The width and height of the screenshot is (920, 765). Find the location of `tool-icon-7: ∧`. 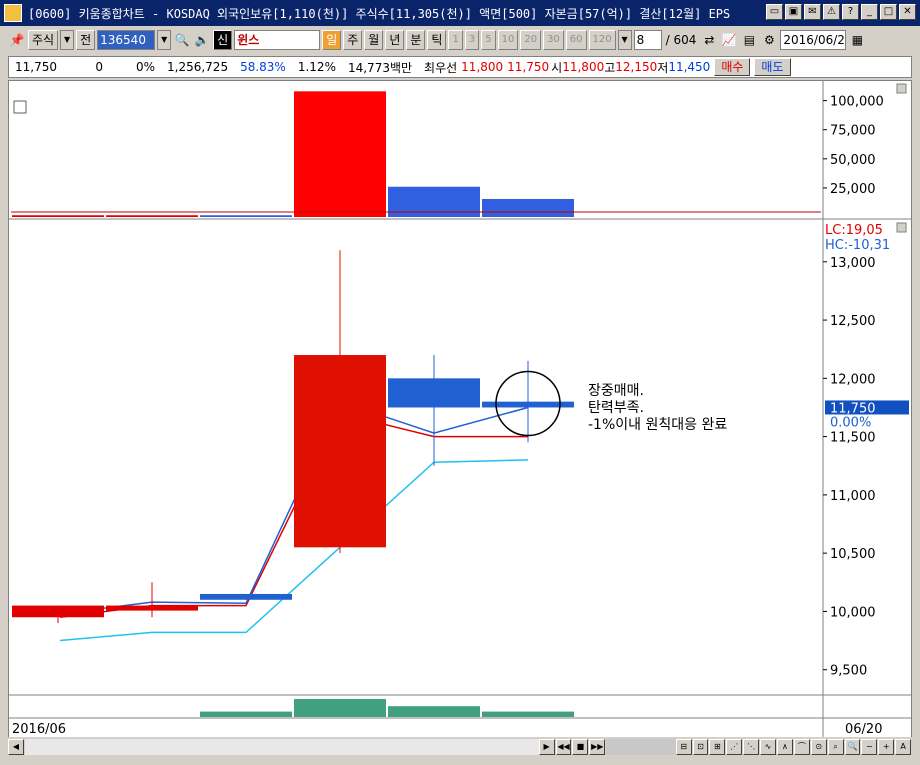

tool-icon-7: ∧ is located at coordinates (784, 747).